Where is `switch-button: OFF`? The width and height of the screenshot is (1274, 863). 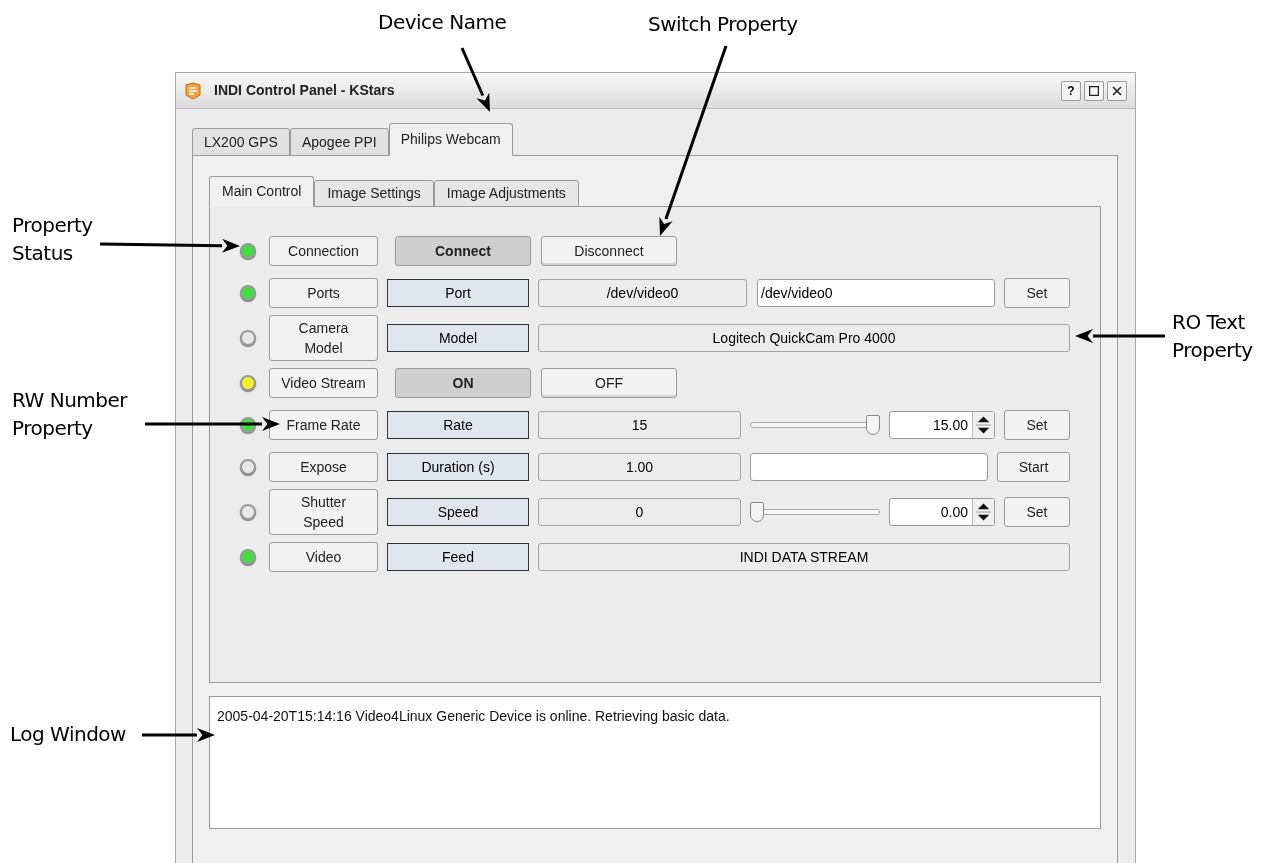
switch-button: OFF is located at coordinates (609, 383).